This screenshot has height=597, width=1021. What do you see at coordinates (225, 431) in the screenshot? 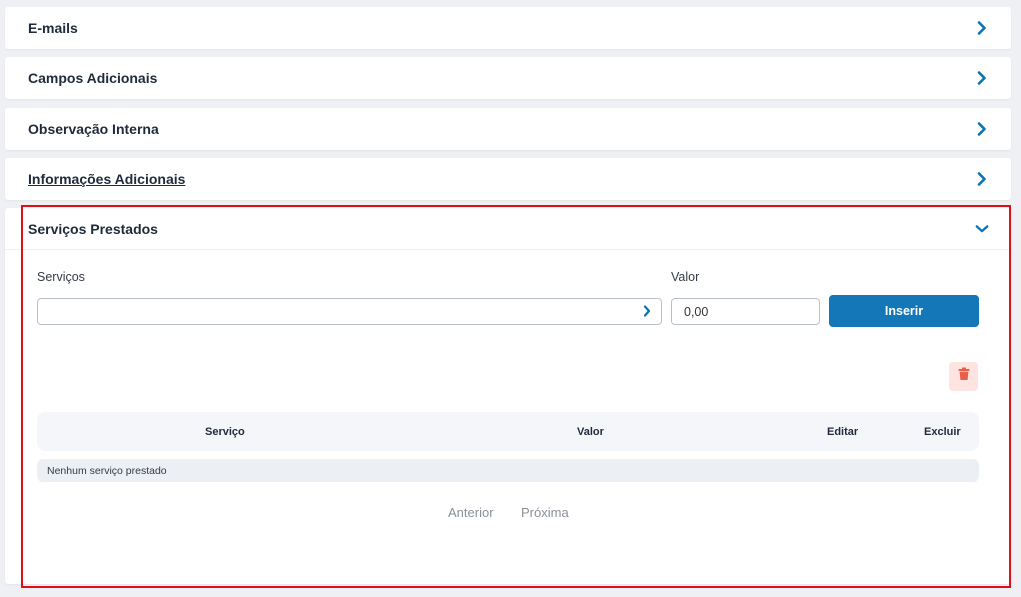
I see `column-header-servico: Serviço` at bounding box center [225, 431].